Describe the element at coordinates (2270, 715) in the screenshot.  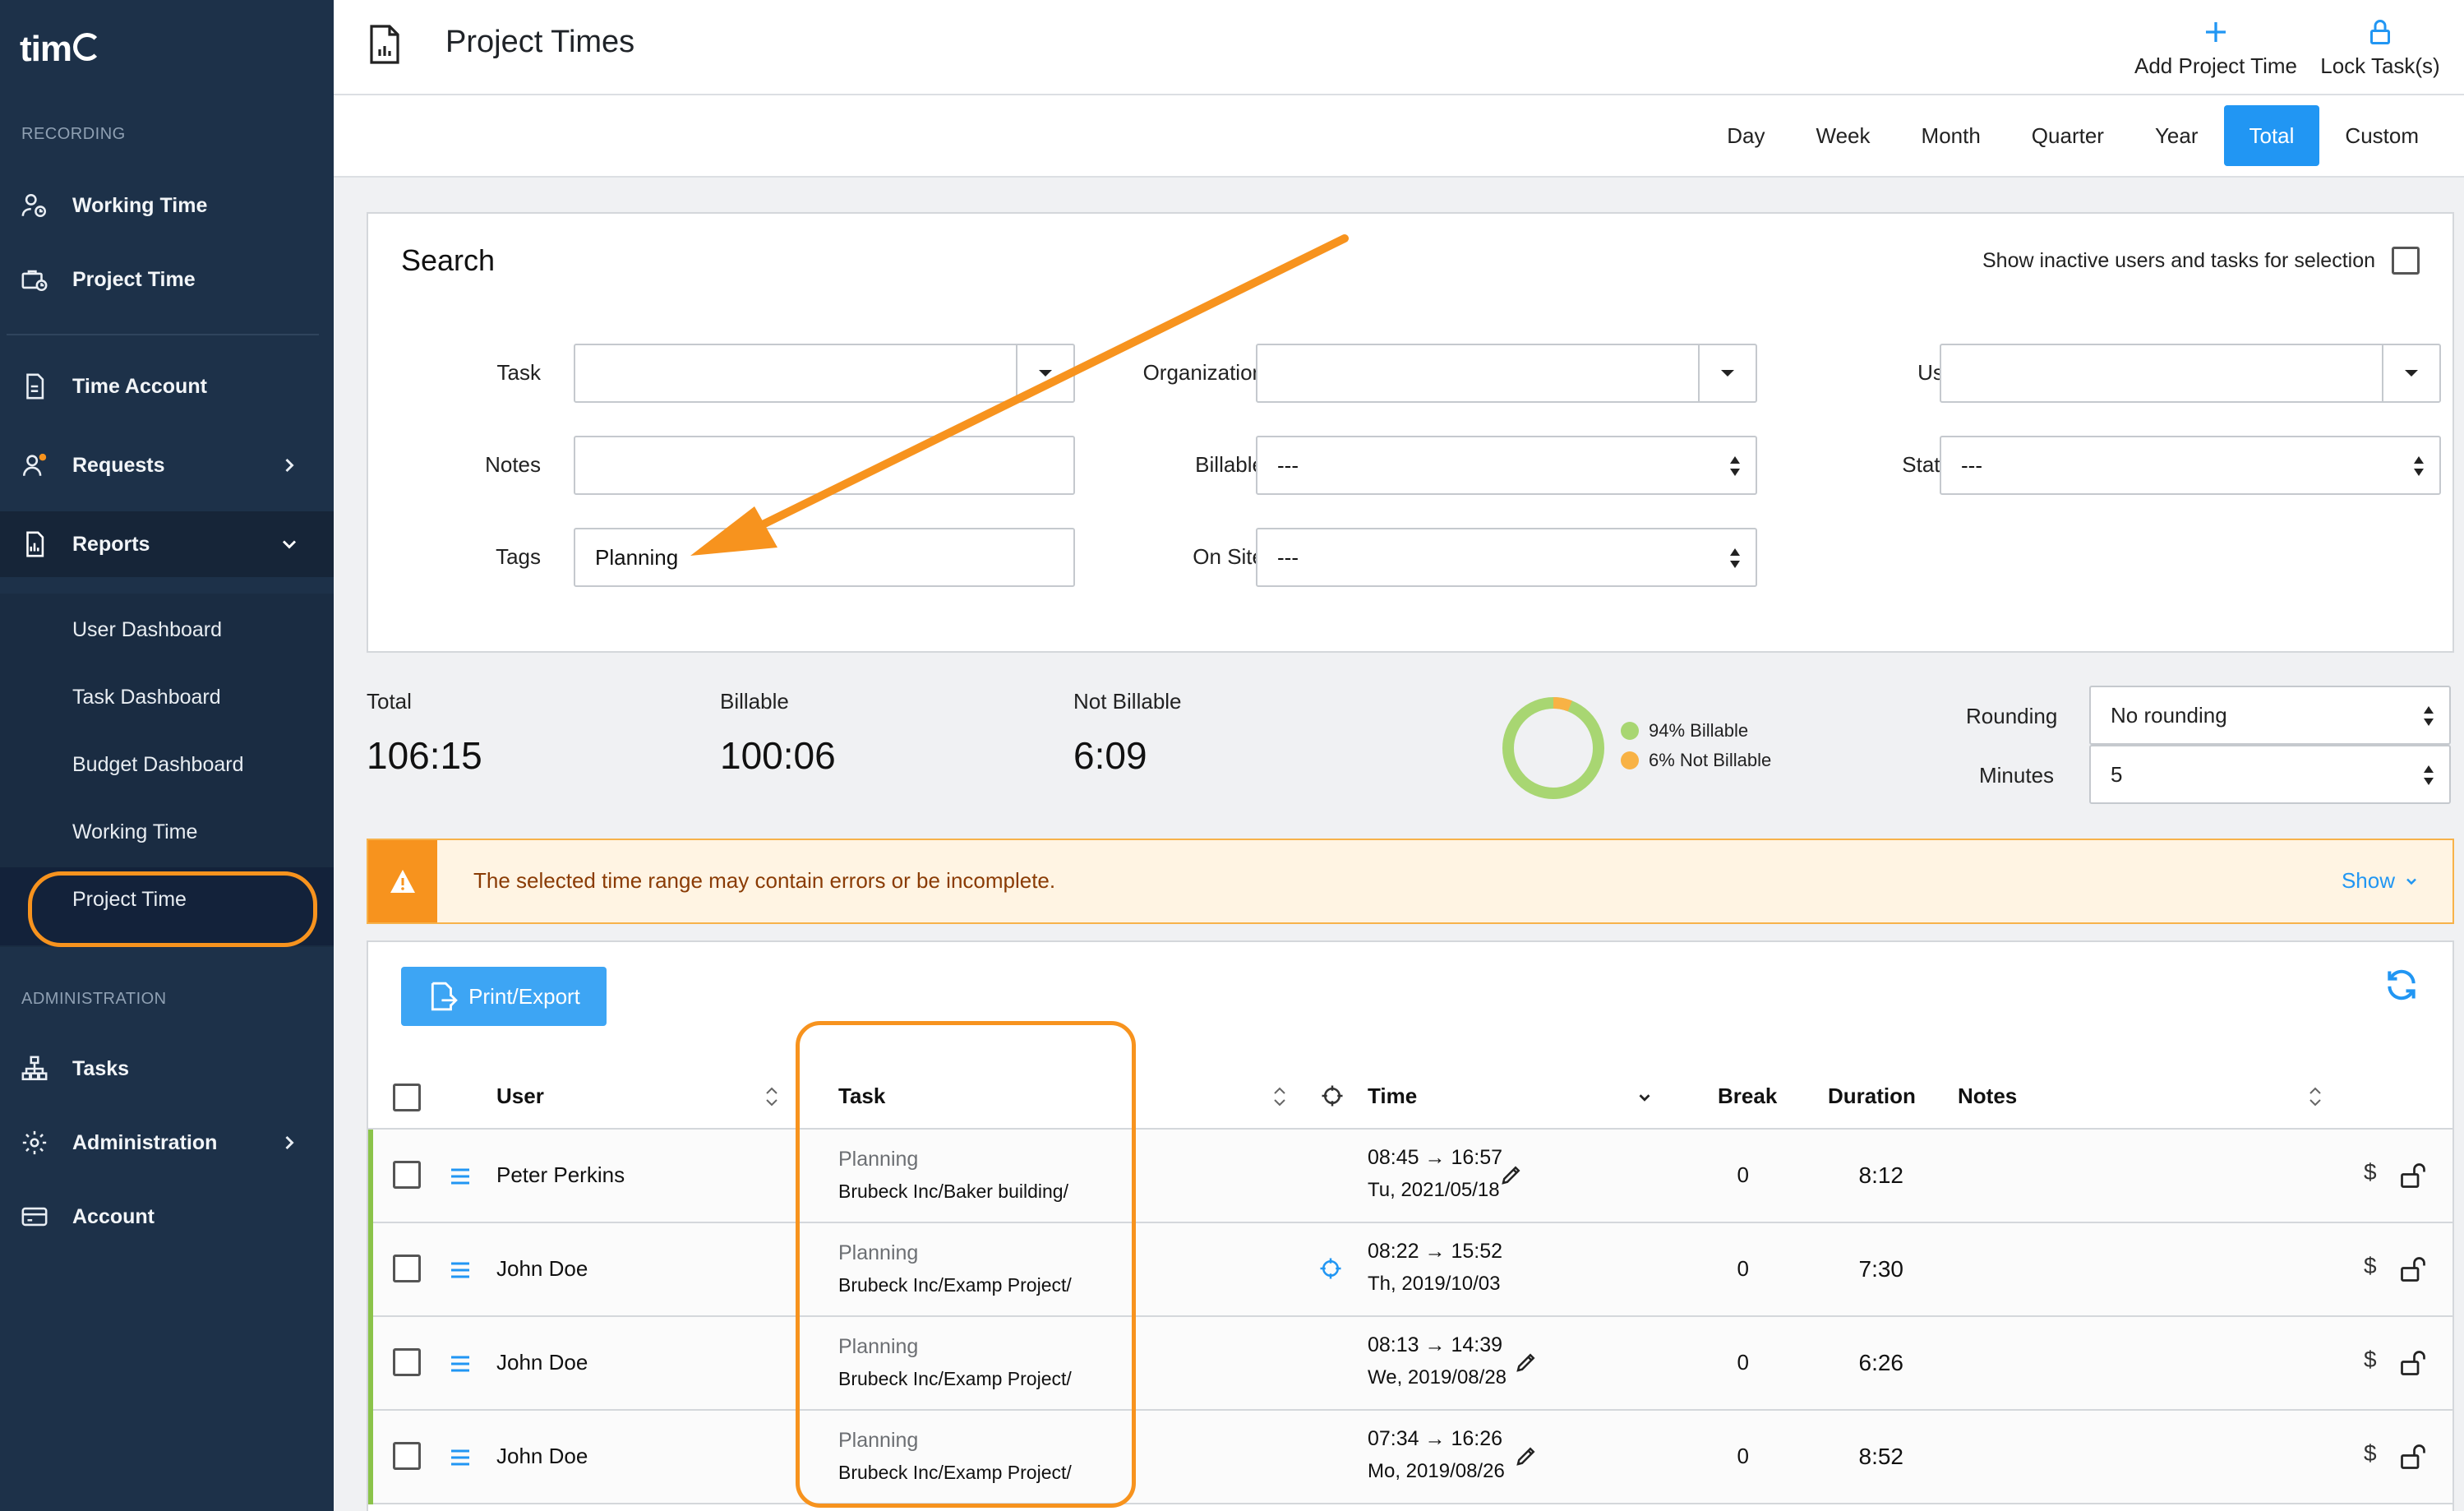
I see `rounding-select: No rounding` at that location.